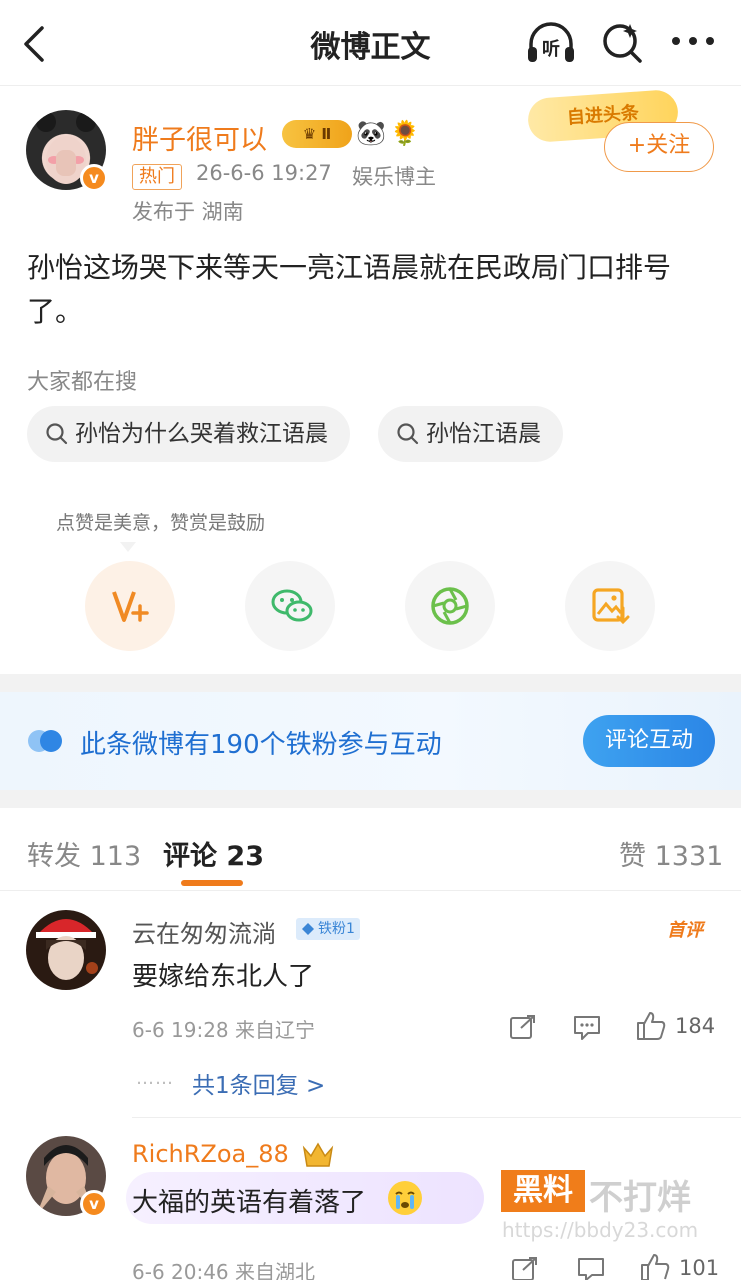 The height and width of the screenshot is (1280, 741). Describe the element at coordinates (224, 1270) in the screenshot. I see `comment-meta: 6-6 20:46 来自湖北` at that location.